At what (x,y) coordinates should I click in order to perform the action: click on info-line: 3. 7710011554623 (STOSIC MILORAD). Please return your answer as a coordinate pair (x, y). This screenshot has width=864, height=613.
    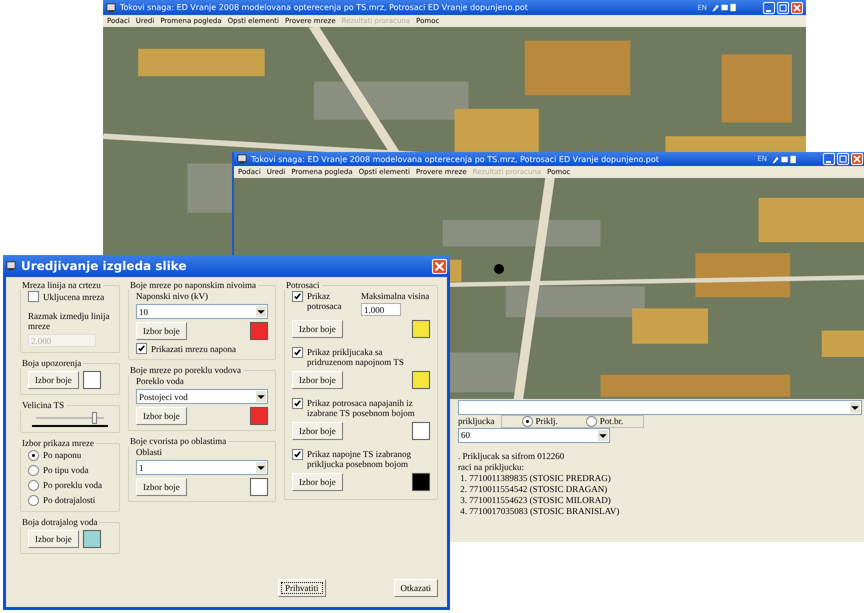
    Looking at the image, I should click on (535, 500).